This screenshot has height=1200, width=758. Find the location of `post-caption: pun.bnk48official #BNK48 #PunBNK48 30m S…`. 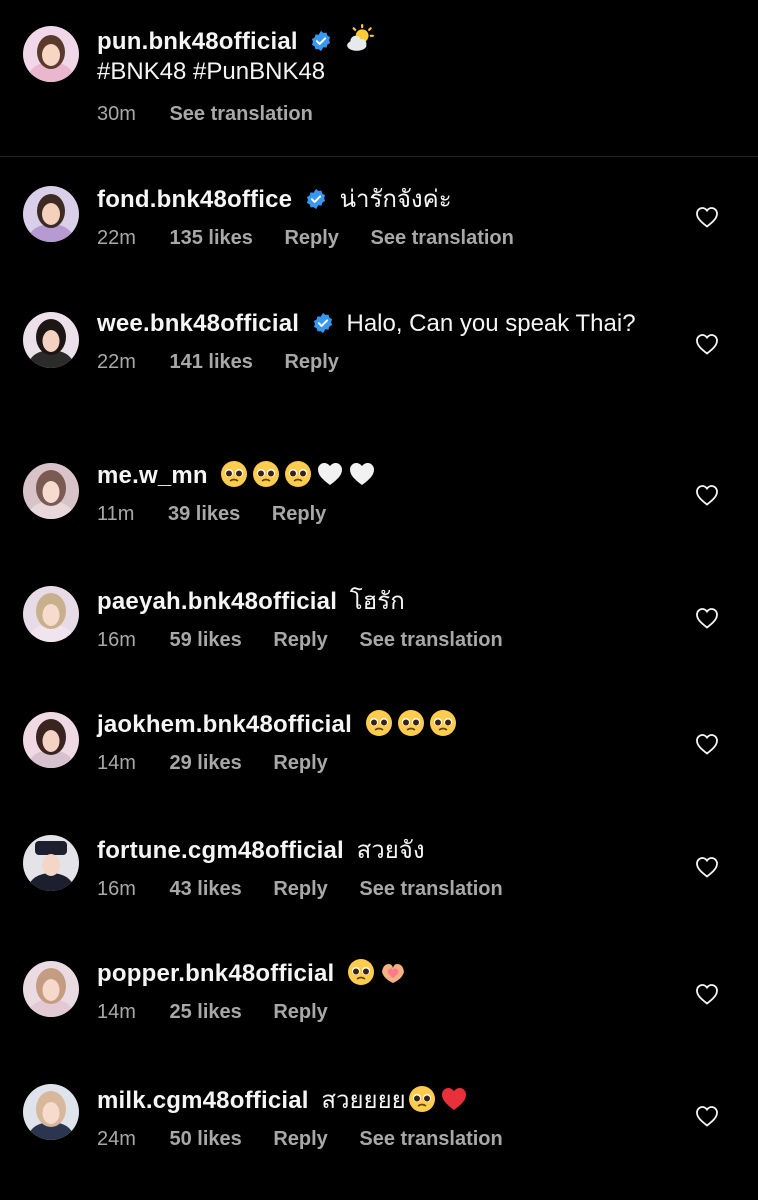

post-caption: pun.bnk48official #BNK48 #PunBNK48 30m S… is located at coordinates (379, 78).